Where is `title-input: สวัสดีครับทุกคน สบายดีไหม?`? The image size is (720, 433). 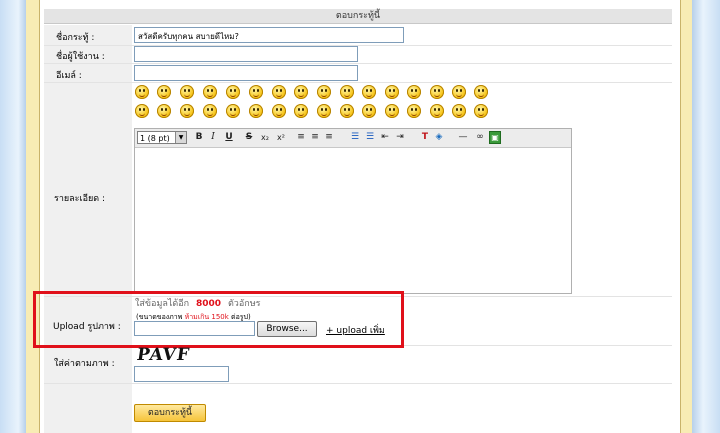
title-input: สวัสดีครับทุกคน สบายดีไหม? is located at coordinates (269, 35).